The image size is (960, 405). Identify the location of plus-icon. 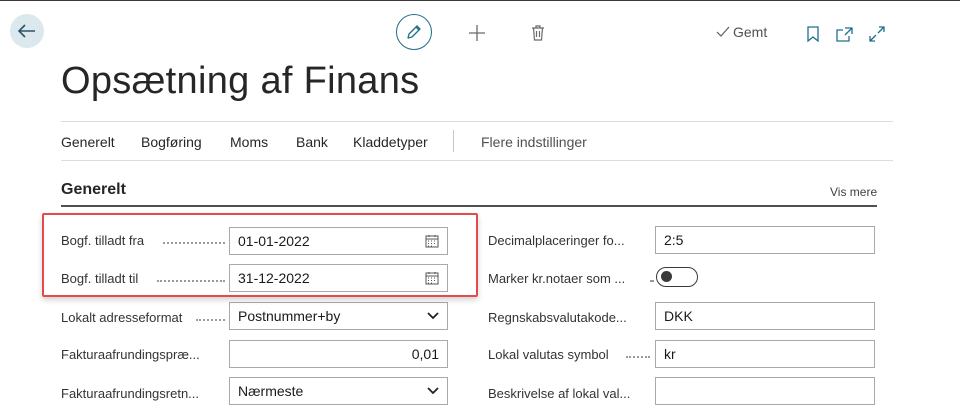
(477, 33).